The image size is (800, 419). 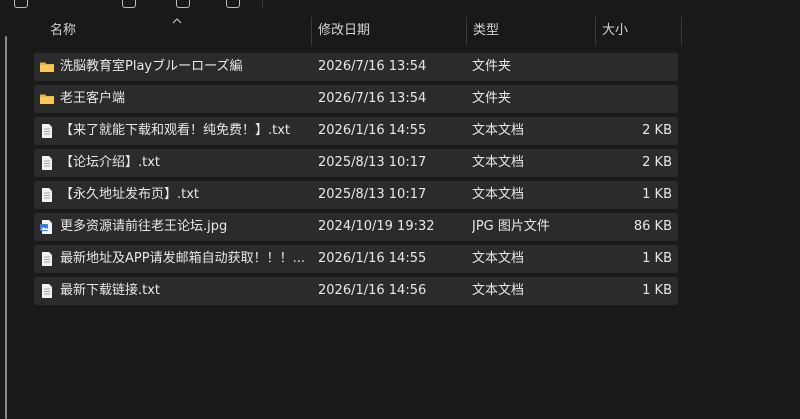 I want to click on file-name: 老王客户端, so click(x=93, y=98).